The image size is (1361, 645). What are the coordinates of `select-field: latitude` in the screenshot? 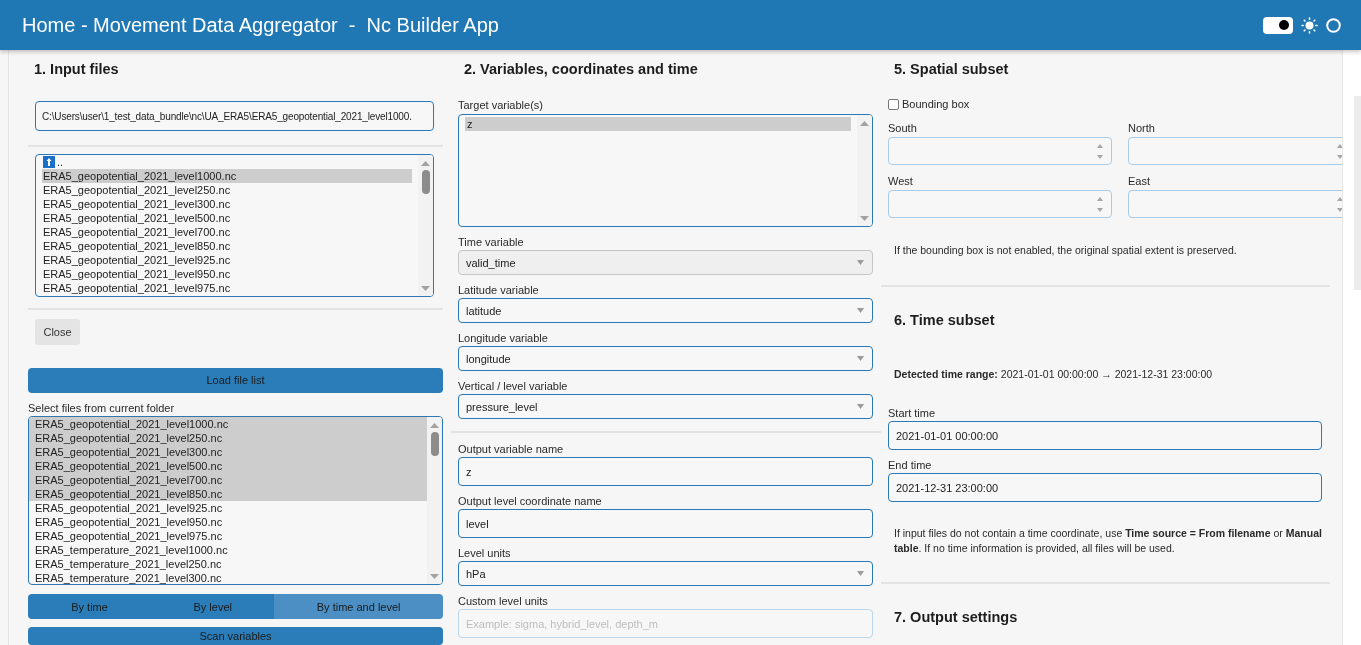 It's located at (665, 310).